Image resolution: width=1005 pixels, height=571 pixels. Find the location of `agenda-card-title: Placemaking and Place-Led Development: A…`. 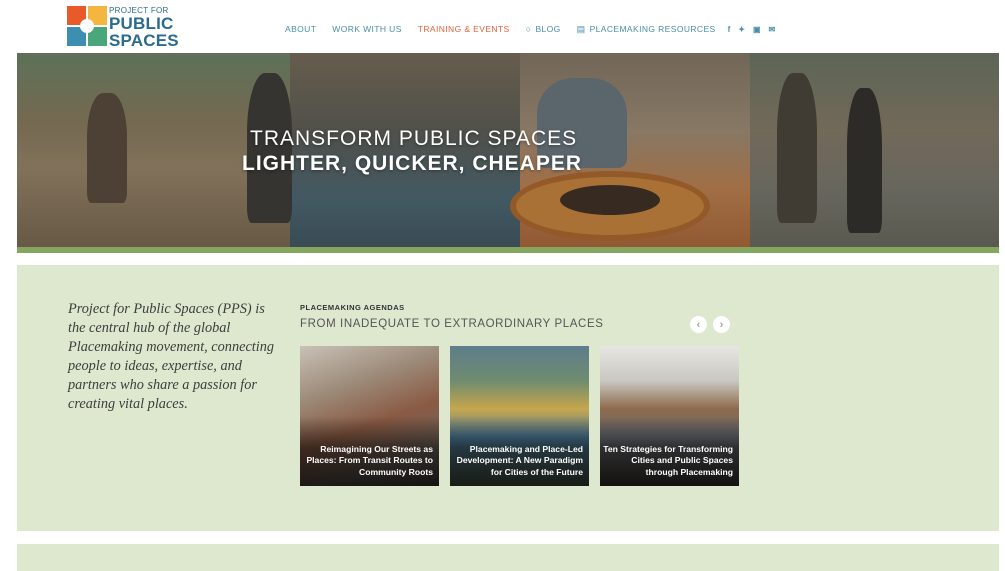

agenda-card-title: Placemaking and Place-Led Development: A… is located at coordinates (519, 460).